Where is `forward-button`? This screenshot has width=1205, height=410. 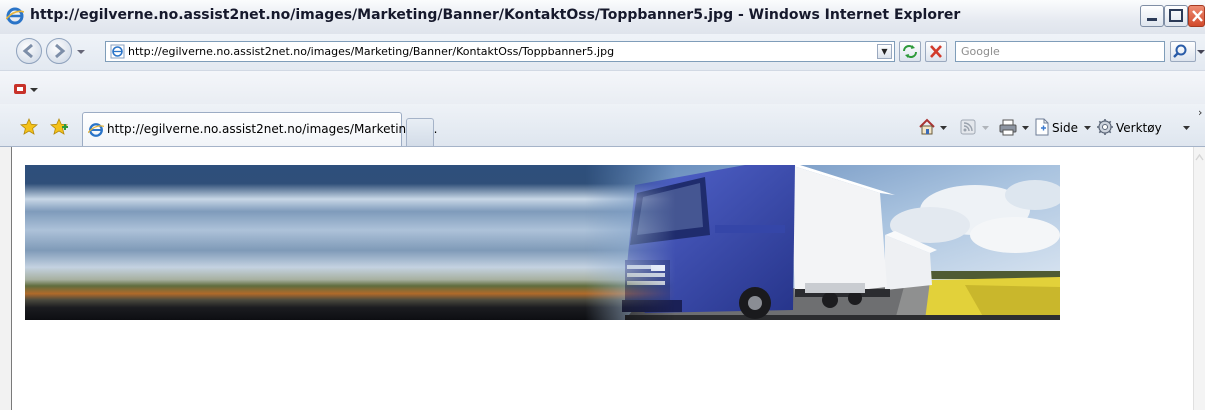 forward-button is located at coordinates (59, 51).